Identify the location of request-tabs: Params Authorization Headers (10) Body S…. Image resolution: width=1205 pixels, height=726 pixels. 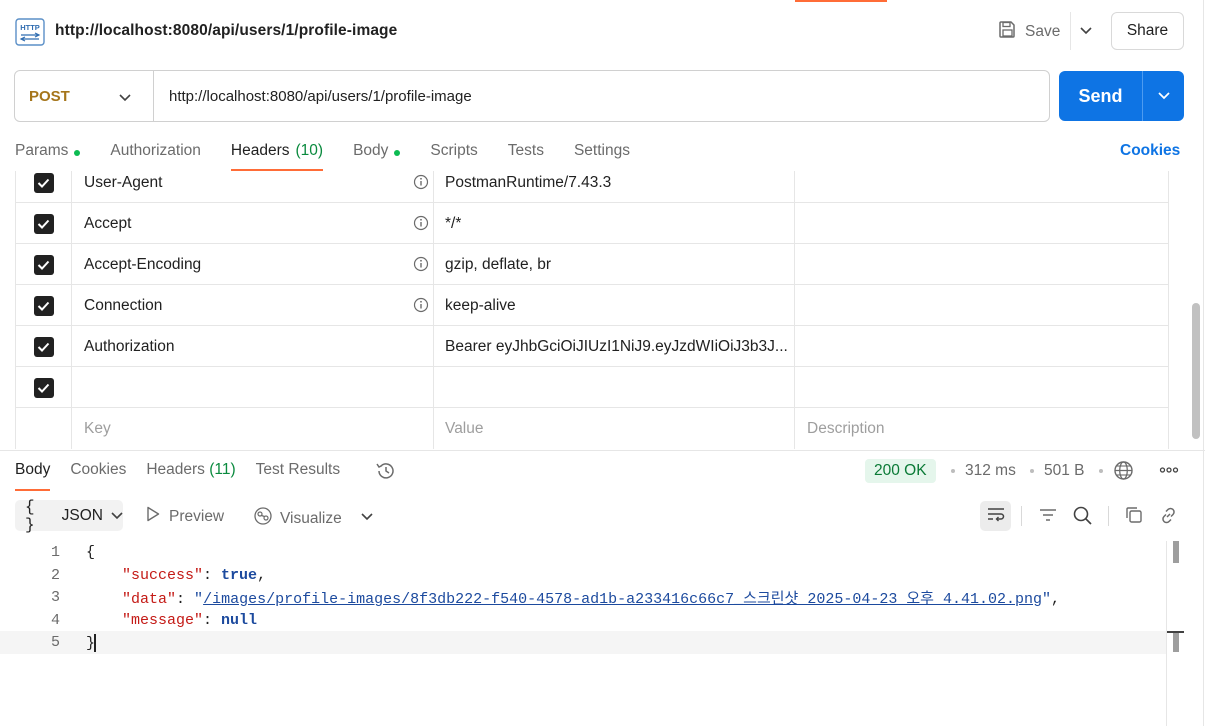
(337, 156).